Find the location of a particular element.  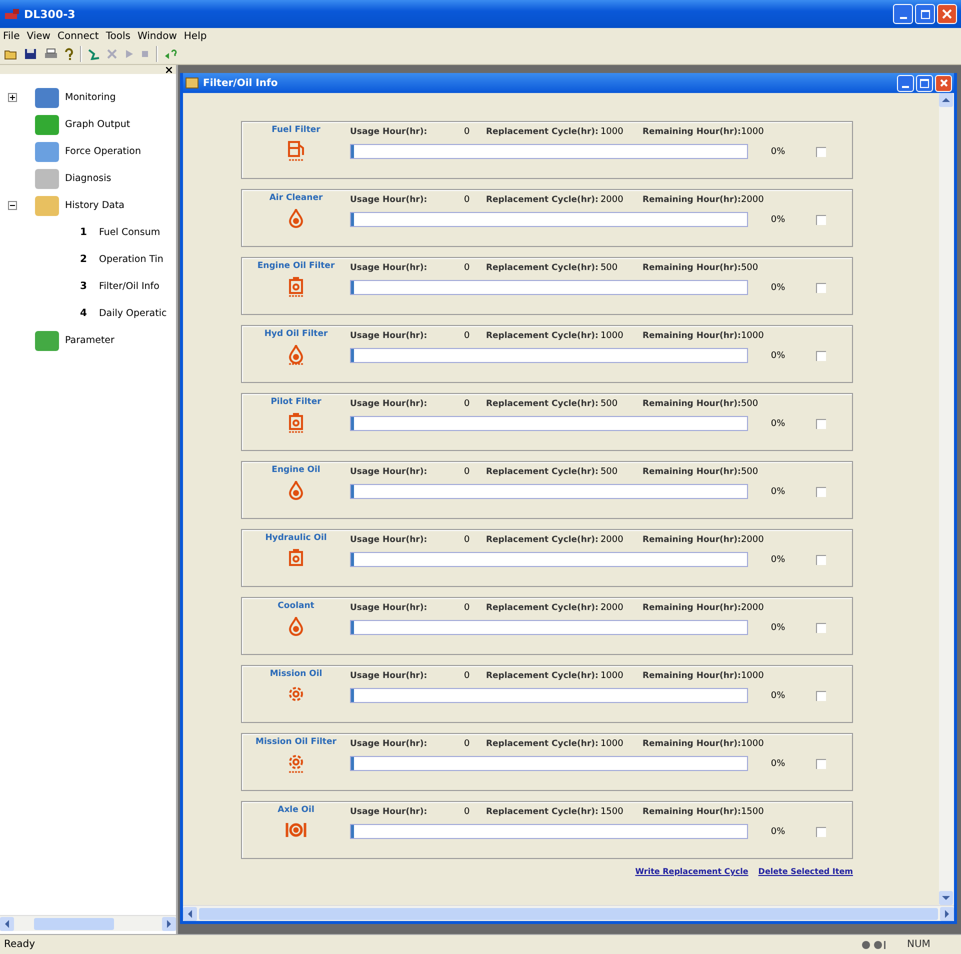

menu-item: File is located at coordinates (11, 36).